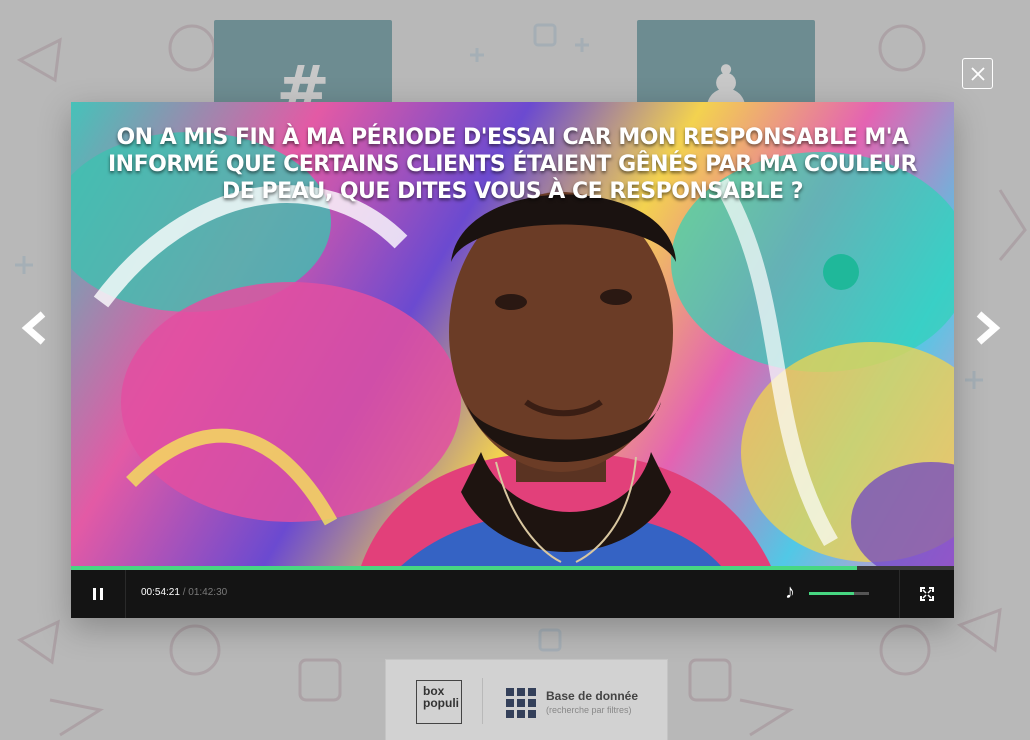 The height and width of the screenshot is (740, 1030). What do you see at coordinates (790, 592) in the screenshot?
I see `volume-icon: ♪` at bounding box center [790, 592].